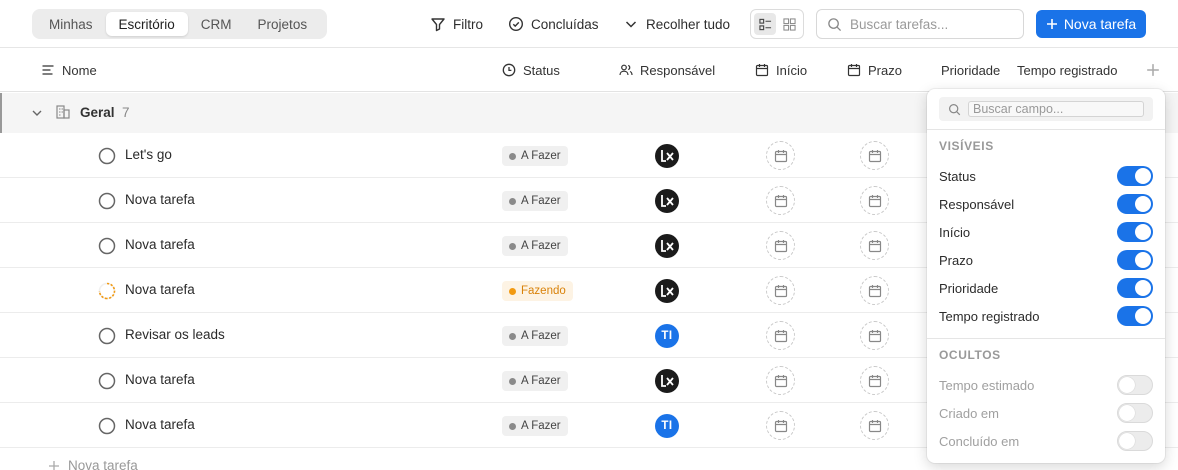  I want to click on tab-projetos: Projetos, so click(283, 24).